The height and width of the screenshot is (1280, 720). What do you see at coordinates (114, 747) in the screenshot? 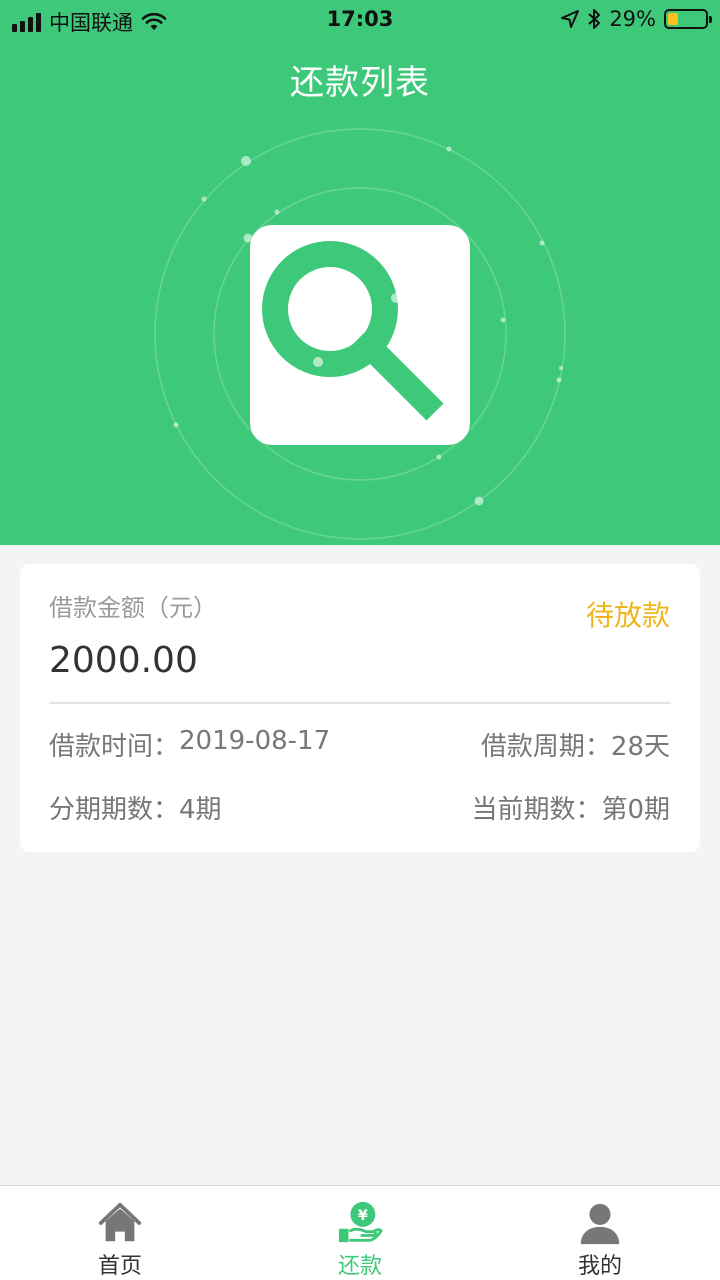
I see `loan-time-label: 借款时间：` at bounding box center [114, 747].